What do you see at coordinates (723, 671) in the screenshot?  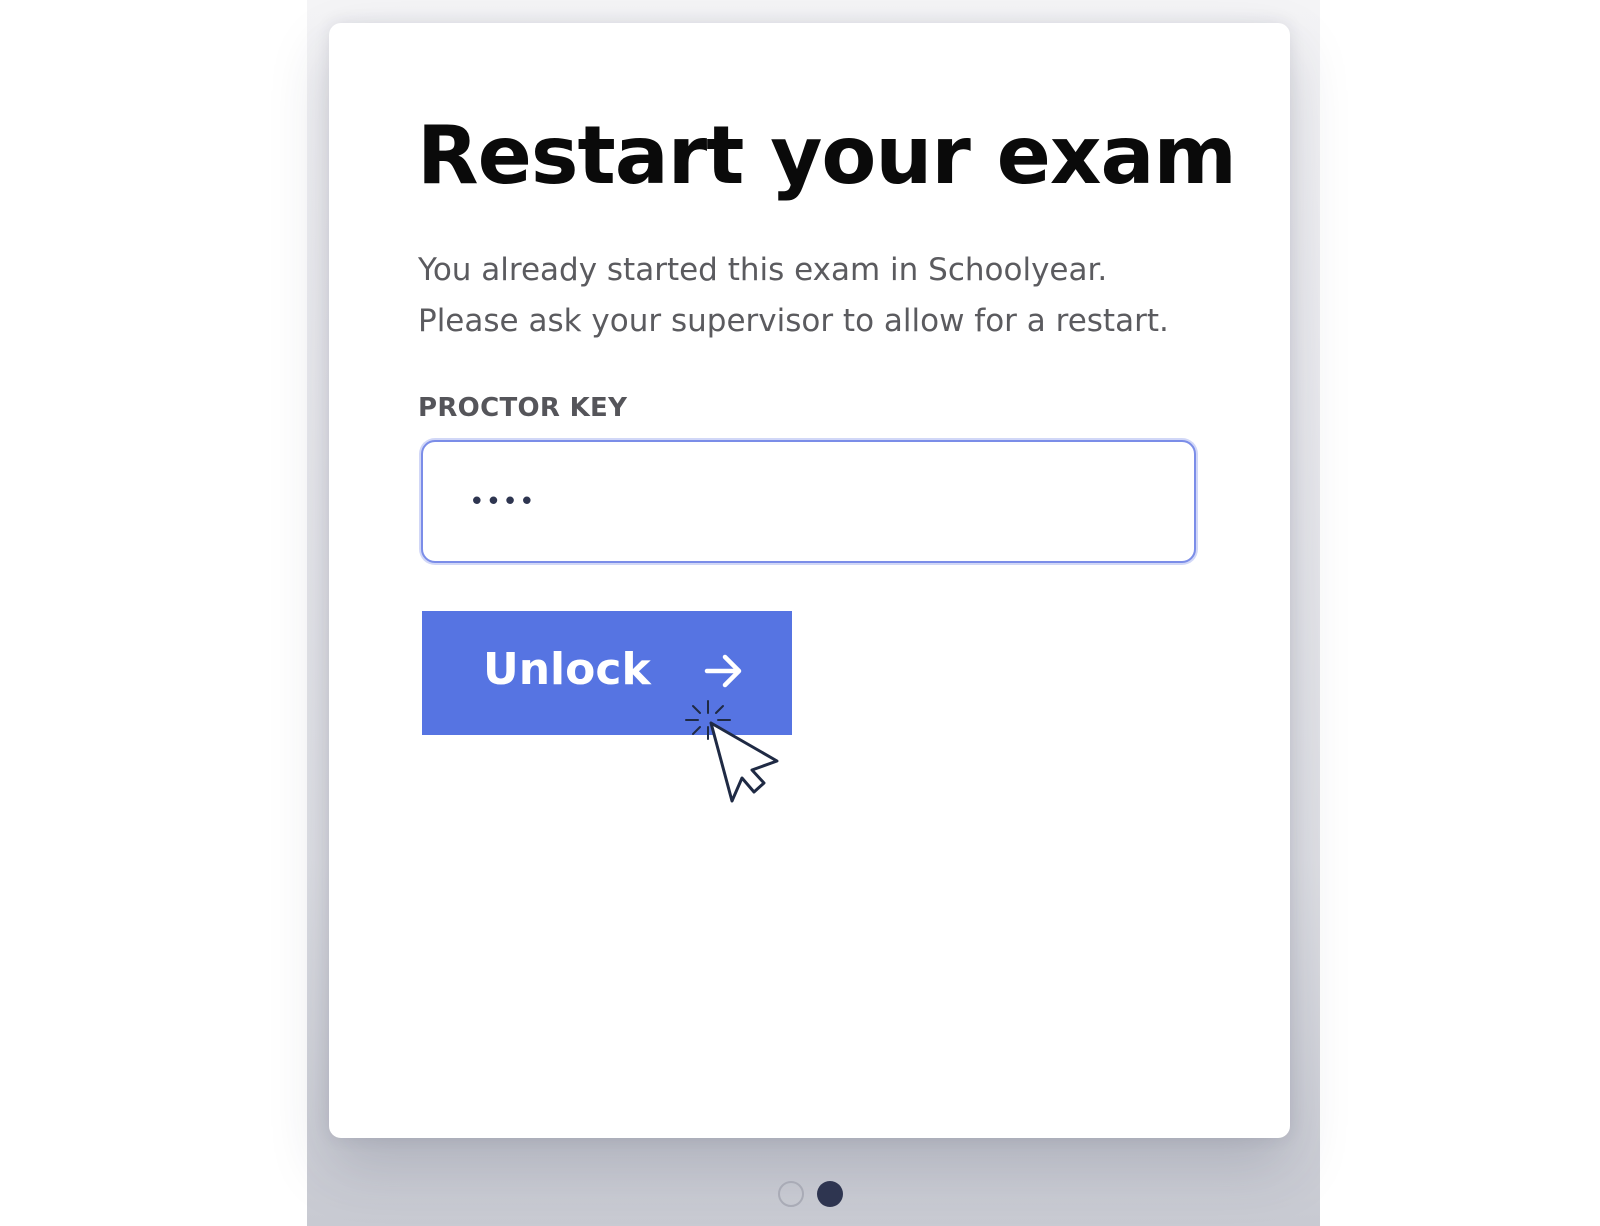 I see `arrow-right-icon` at bounding box center [723, 671].